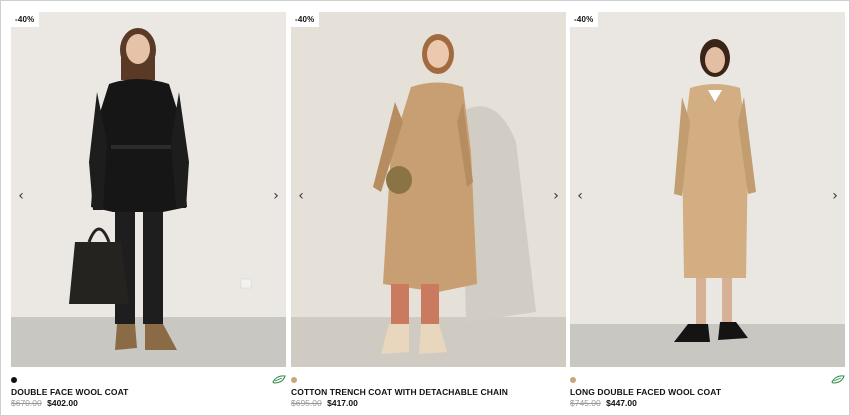 This screenshot has width=850, height=416. What do you see at coordinates (148, 389) in the screenshot?
I see `product-info: DOUBLE FACE WOOL COAT $670.00 $402.00` at bounding box center [148, 389].